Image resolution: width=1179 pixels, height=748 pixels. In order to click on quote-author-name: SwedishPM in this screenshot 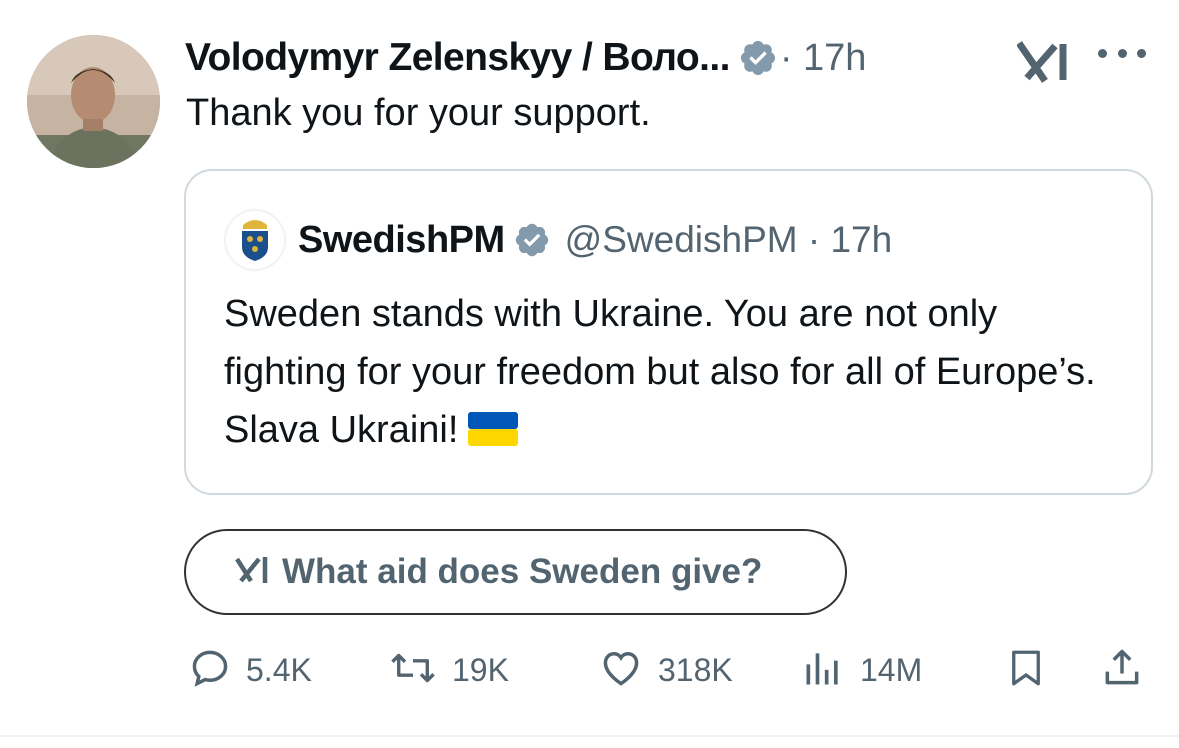, I will do `click(401, 240)`.